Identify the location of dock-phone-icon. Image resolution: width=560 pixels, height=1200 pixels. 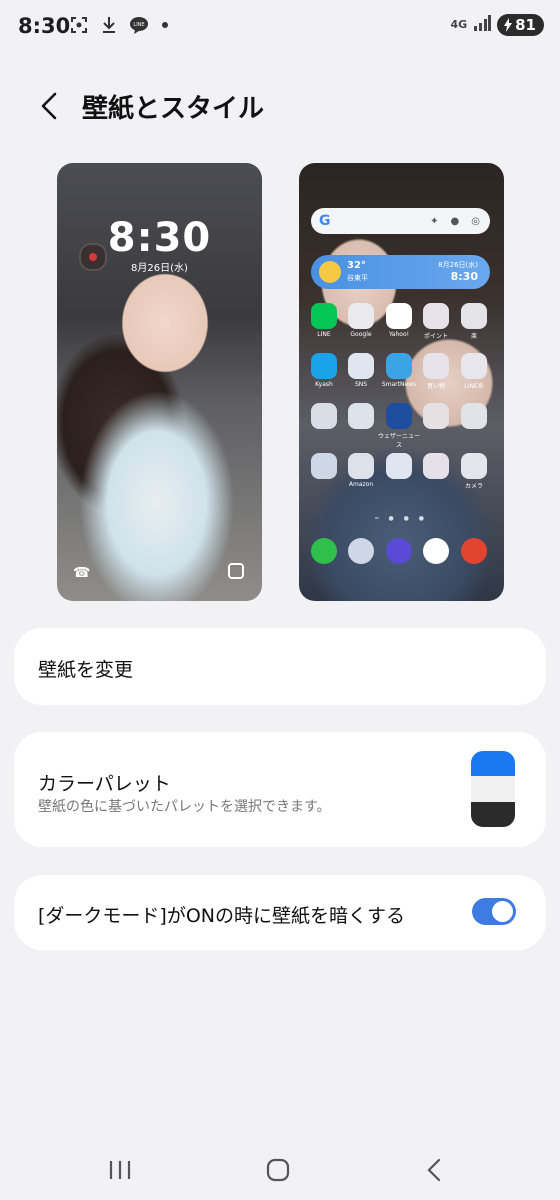
(324, 551).